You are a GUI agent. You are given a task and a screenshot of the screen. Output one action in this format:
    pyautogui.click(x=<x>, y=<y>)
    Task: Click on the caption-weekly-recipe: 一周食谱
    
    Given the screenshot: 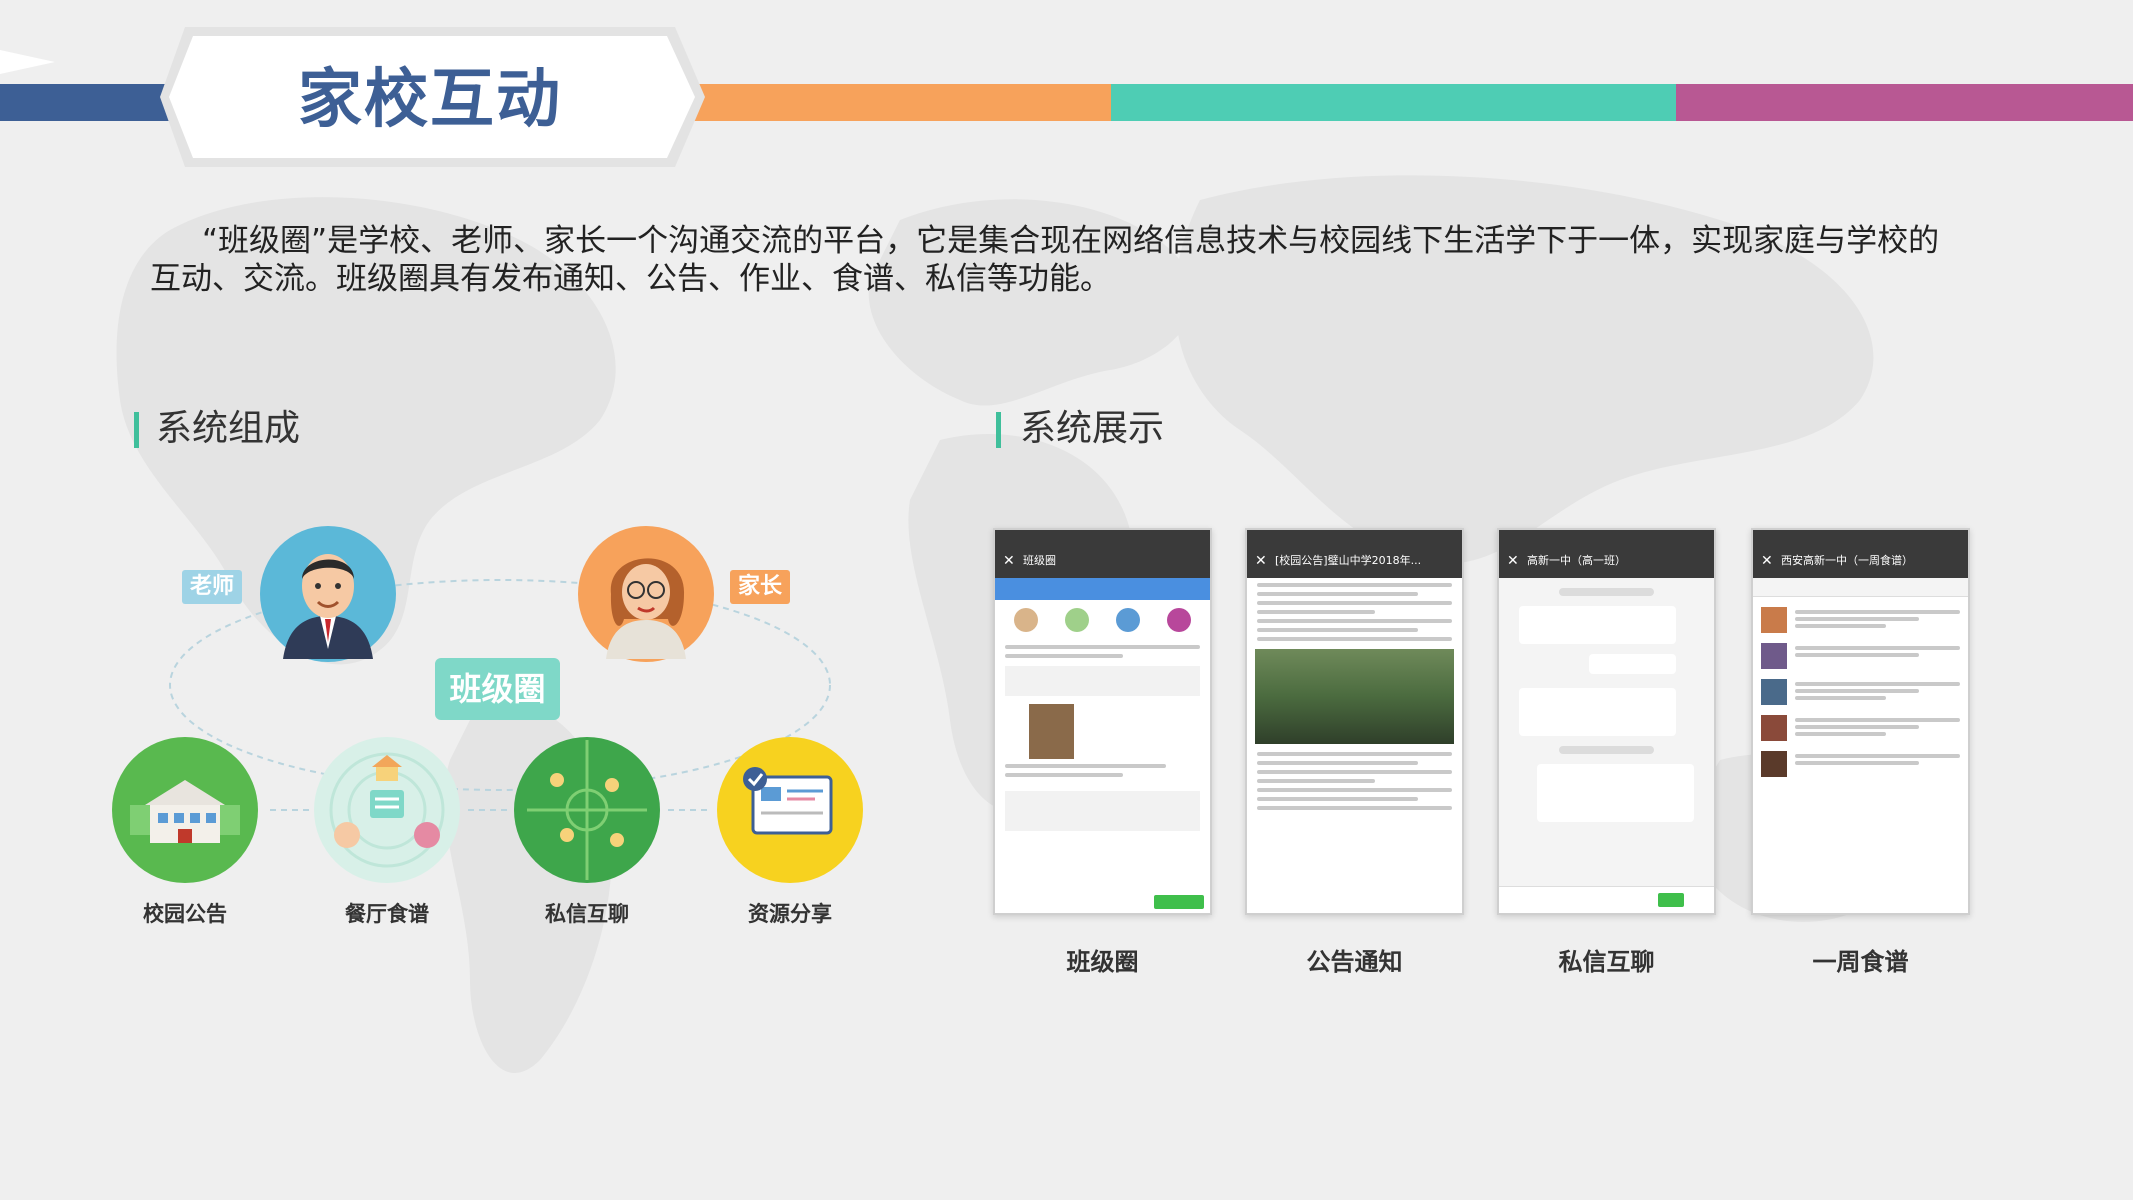 What is the action you would take?
    pyautogui.click(x=1860, y=962)
    